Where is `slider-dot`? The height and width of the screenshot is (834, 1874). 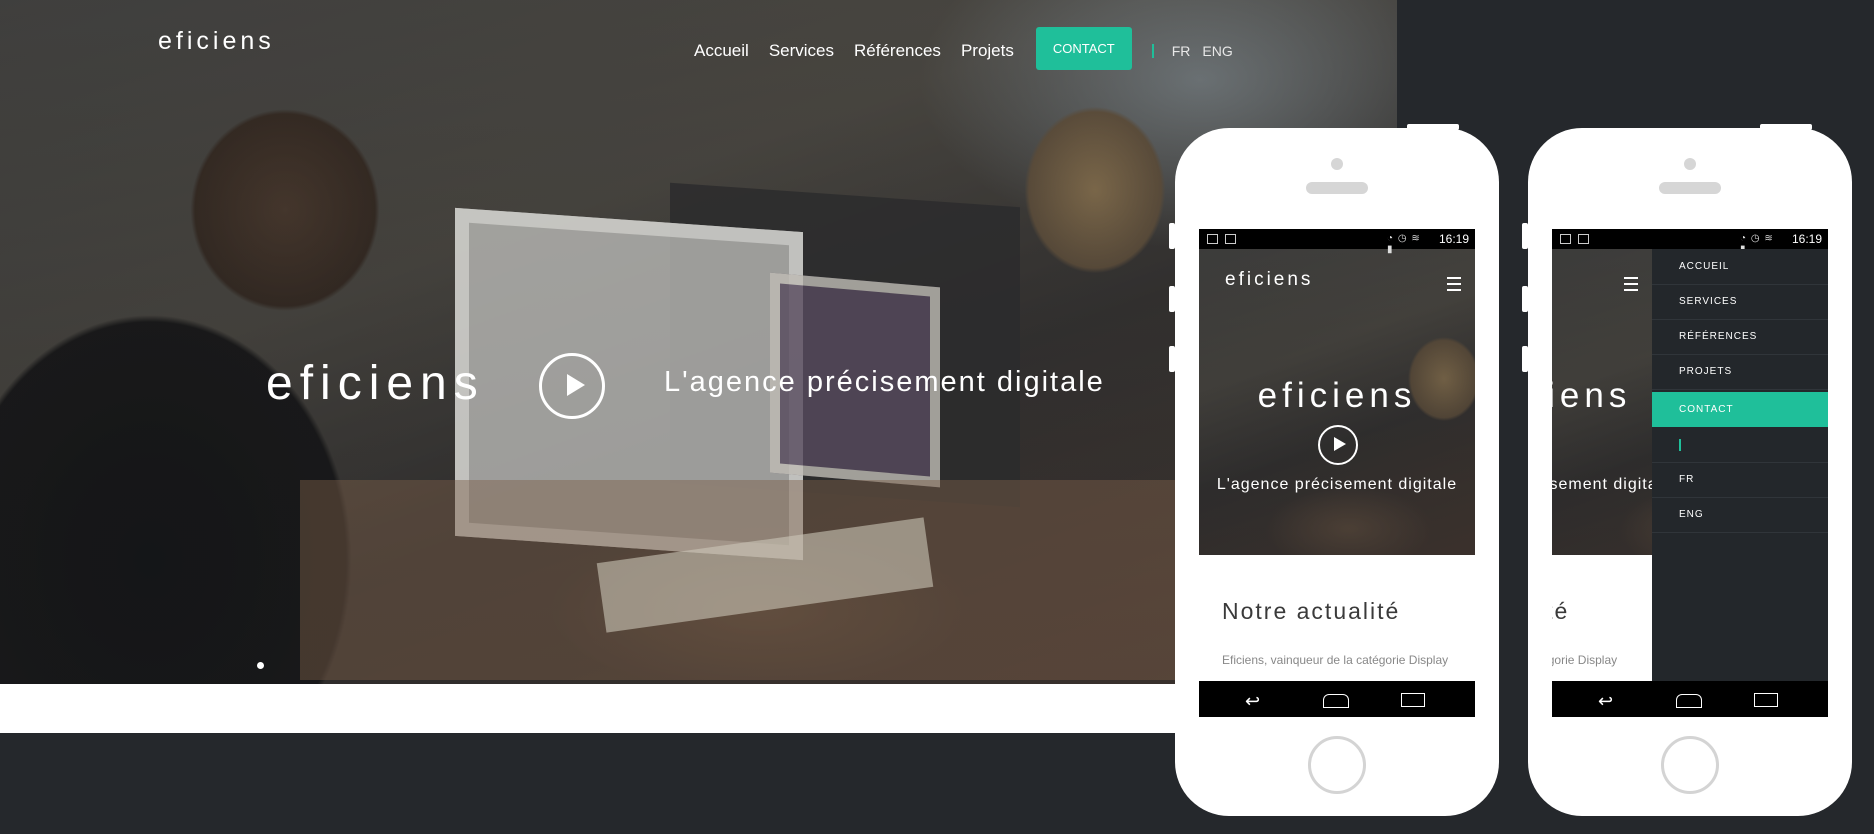
slider-dot is located at coordinates (260, 665).